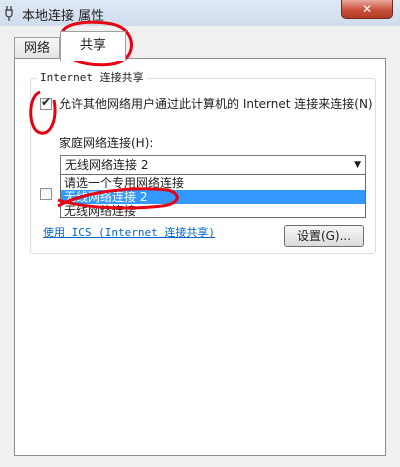 This screenshot has height=467, width=400. Describe the element at coordinates (9, 13) in the screenshot. I see `network-connection-icon` at that location.